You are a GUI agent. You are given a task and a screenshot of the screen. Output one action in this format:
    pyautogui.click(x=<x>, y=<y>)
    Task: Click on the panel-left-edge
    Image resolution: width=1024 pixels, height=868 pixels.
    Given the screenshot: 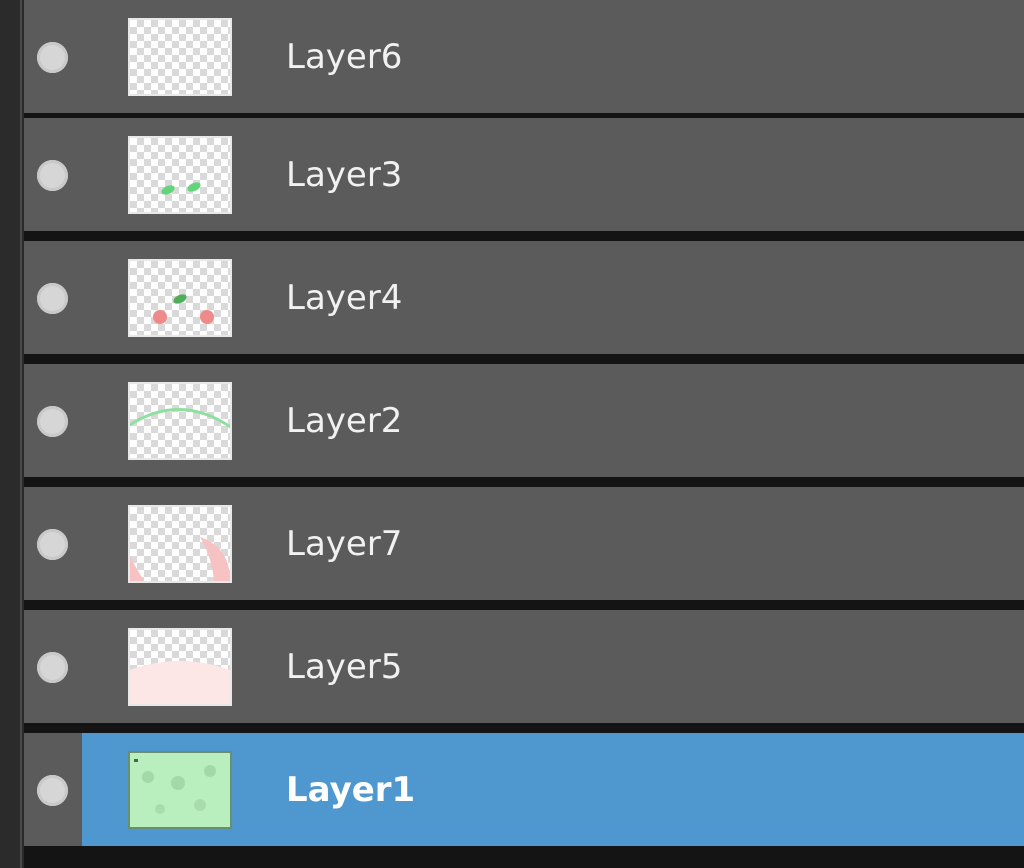 What is the action you would take?
    pyautogui.click(x=11, y=434)
    